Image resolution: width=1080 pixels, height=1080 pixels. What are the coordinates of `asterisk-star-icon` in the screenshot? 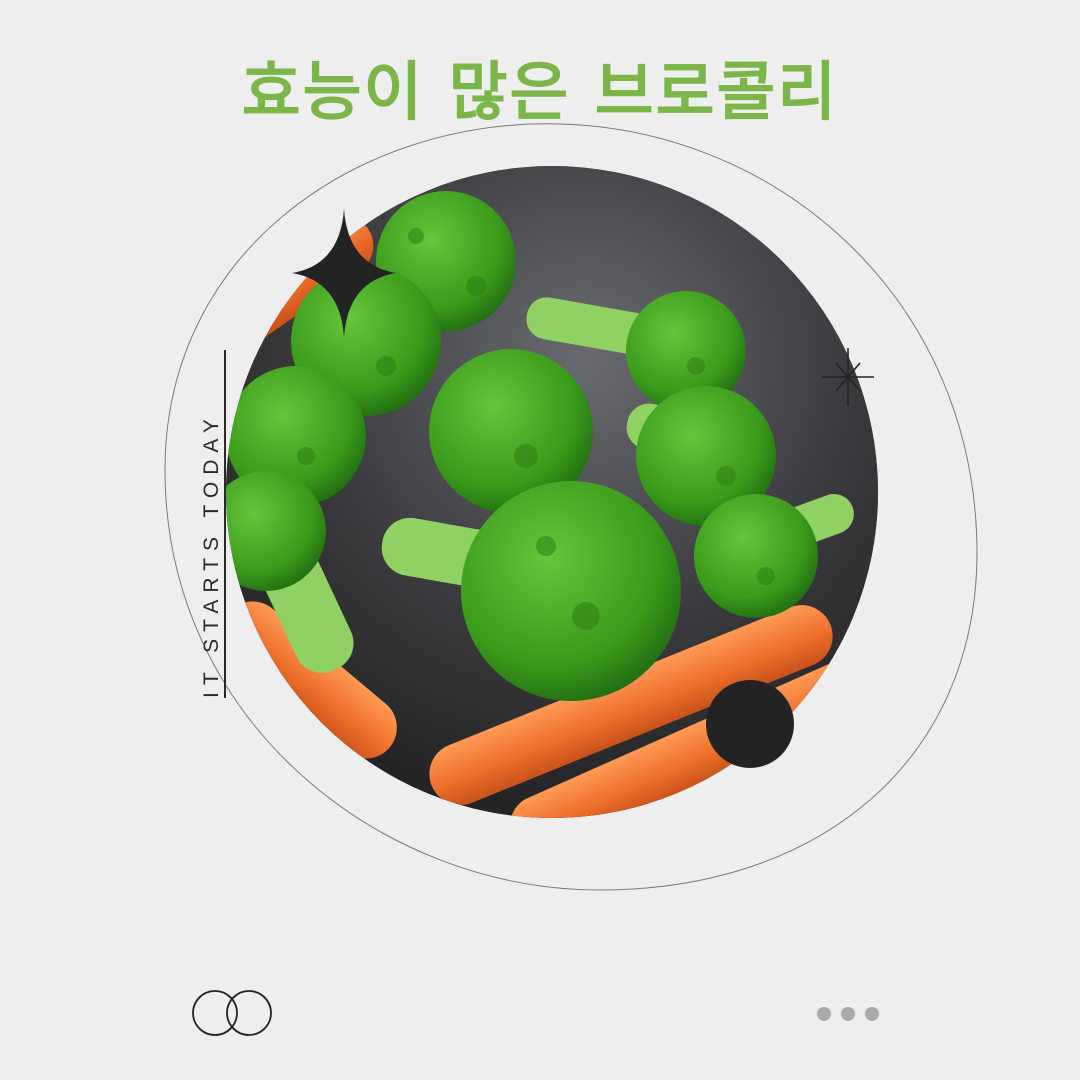 It's located at (848, 377).